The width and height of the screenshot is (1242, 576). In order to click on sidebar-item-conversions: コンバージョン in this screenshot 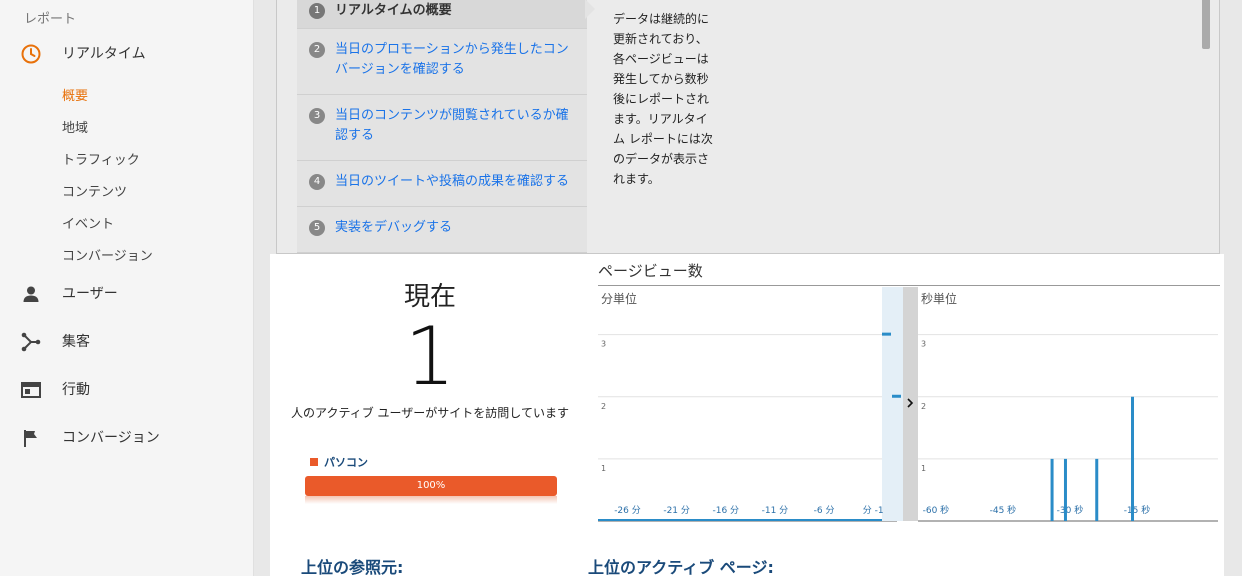, I will do `click(127, 437)`.